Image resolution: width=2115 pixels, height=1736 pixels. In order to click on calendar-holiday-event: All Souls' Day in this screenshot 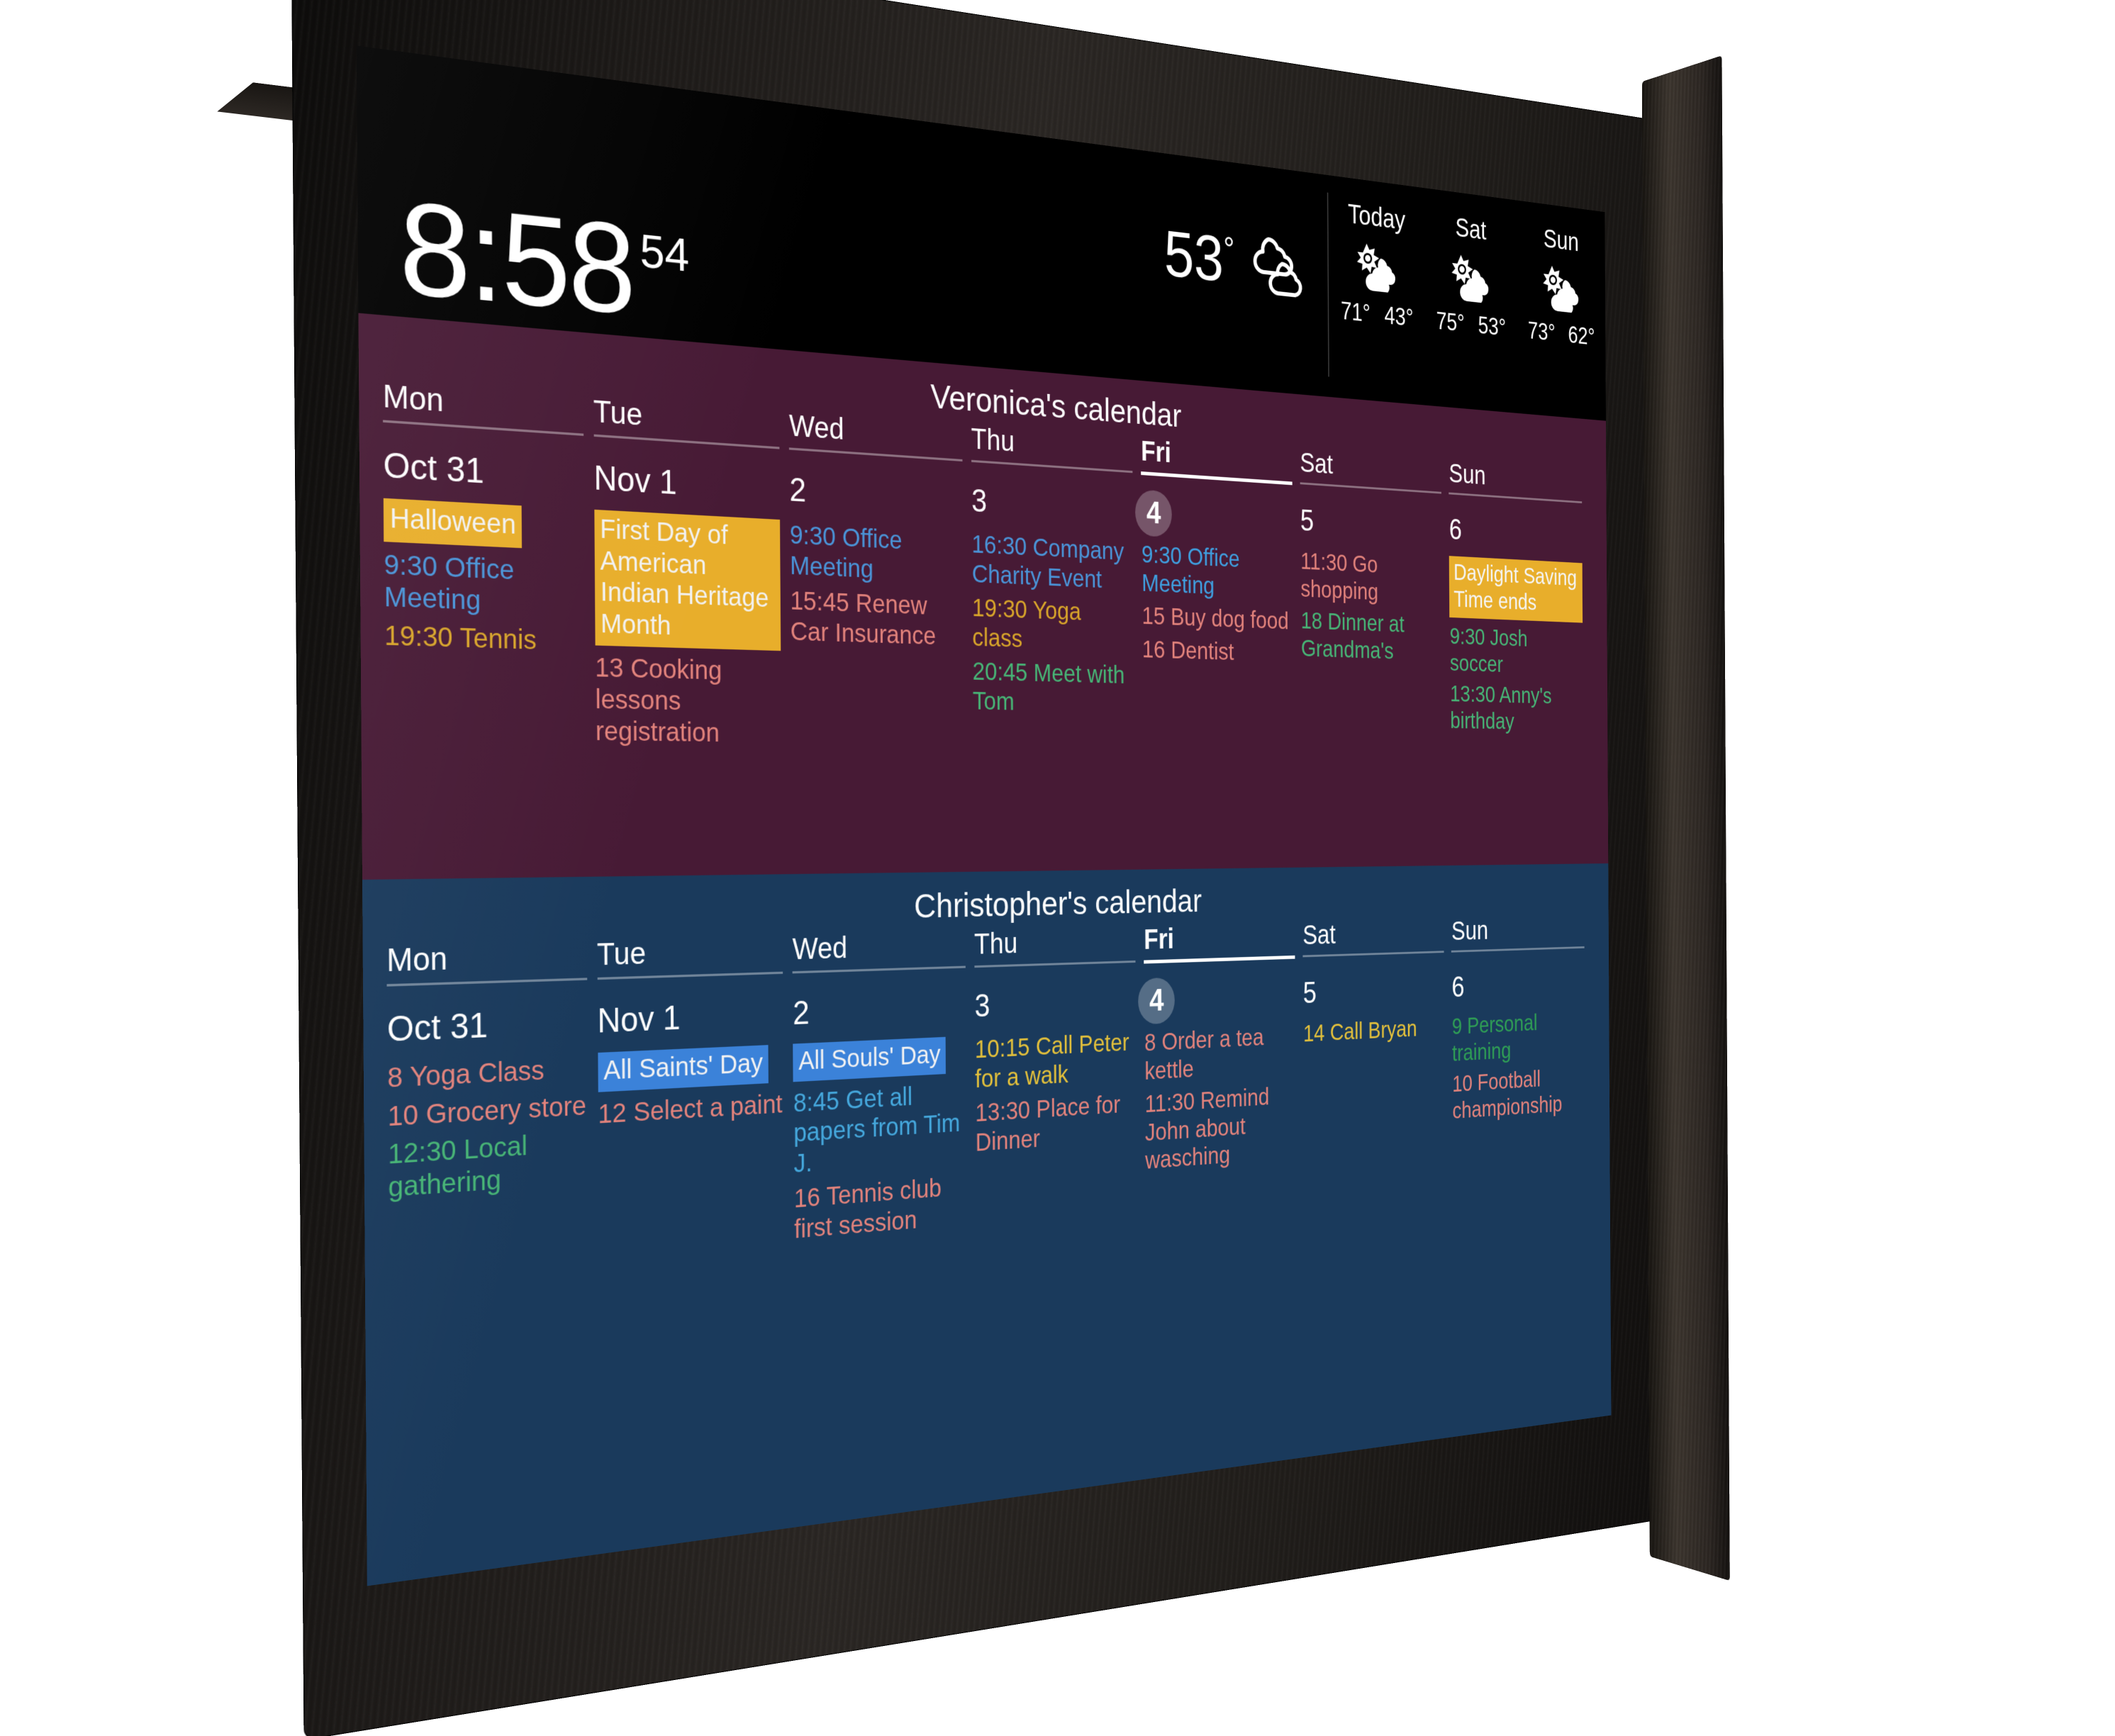, I will do `click(870, 1059)`.